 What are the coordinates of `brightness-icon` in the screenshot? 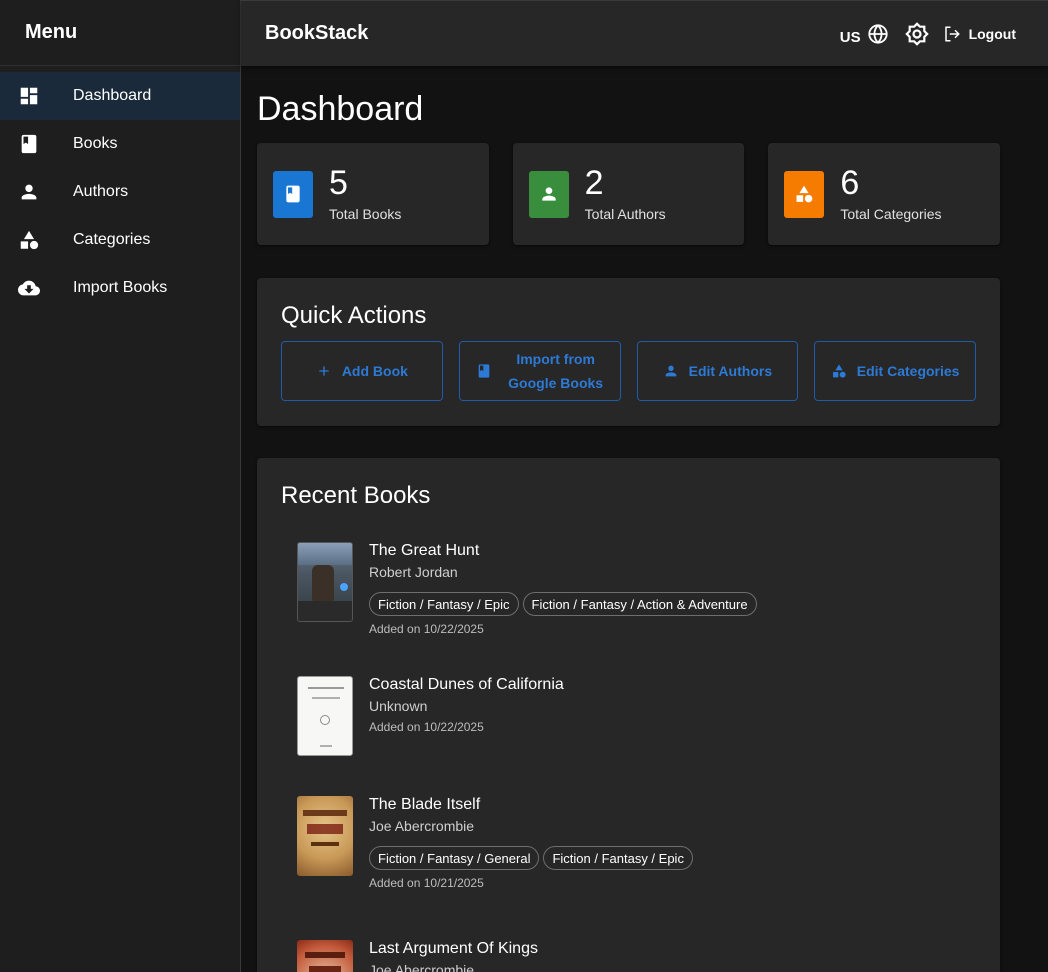 It's located at (916, 34).